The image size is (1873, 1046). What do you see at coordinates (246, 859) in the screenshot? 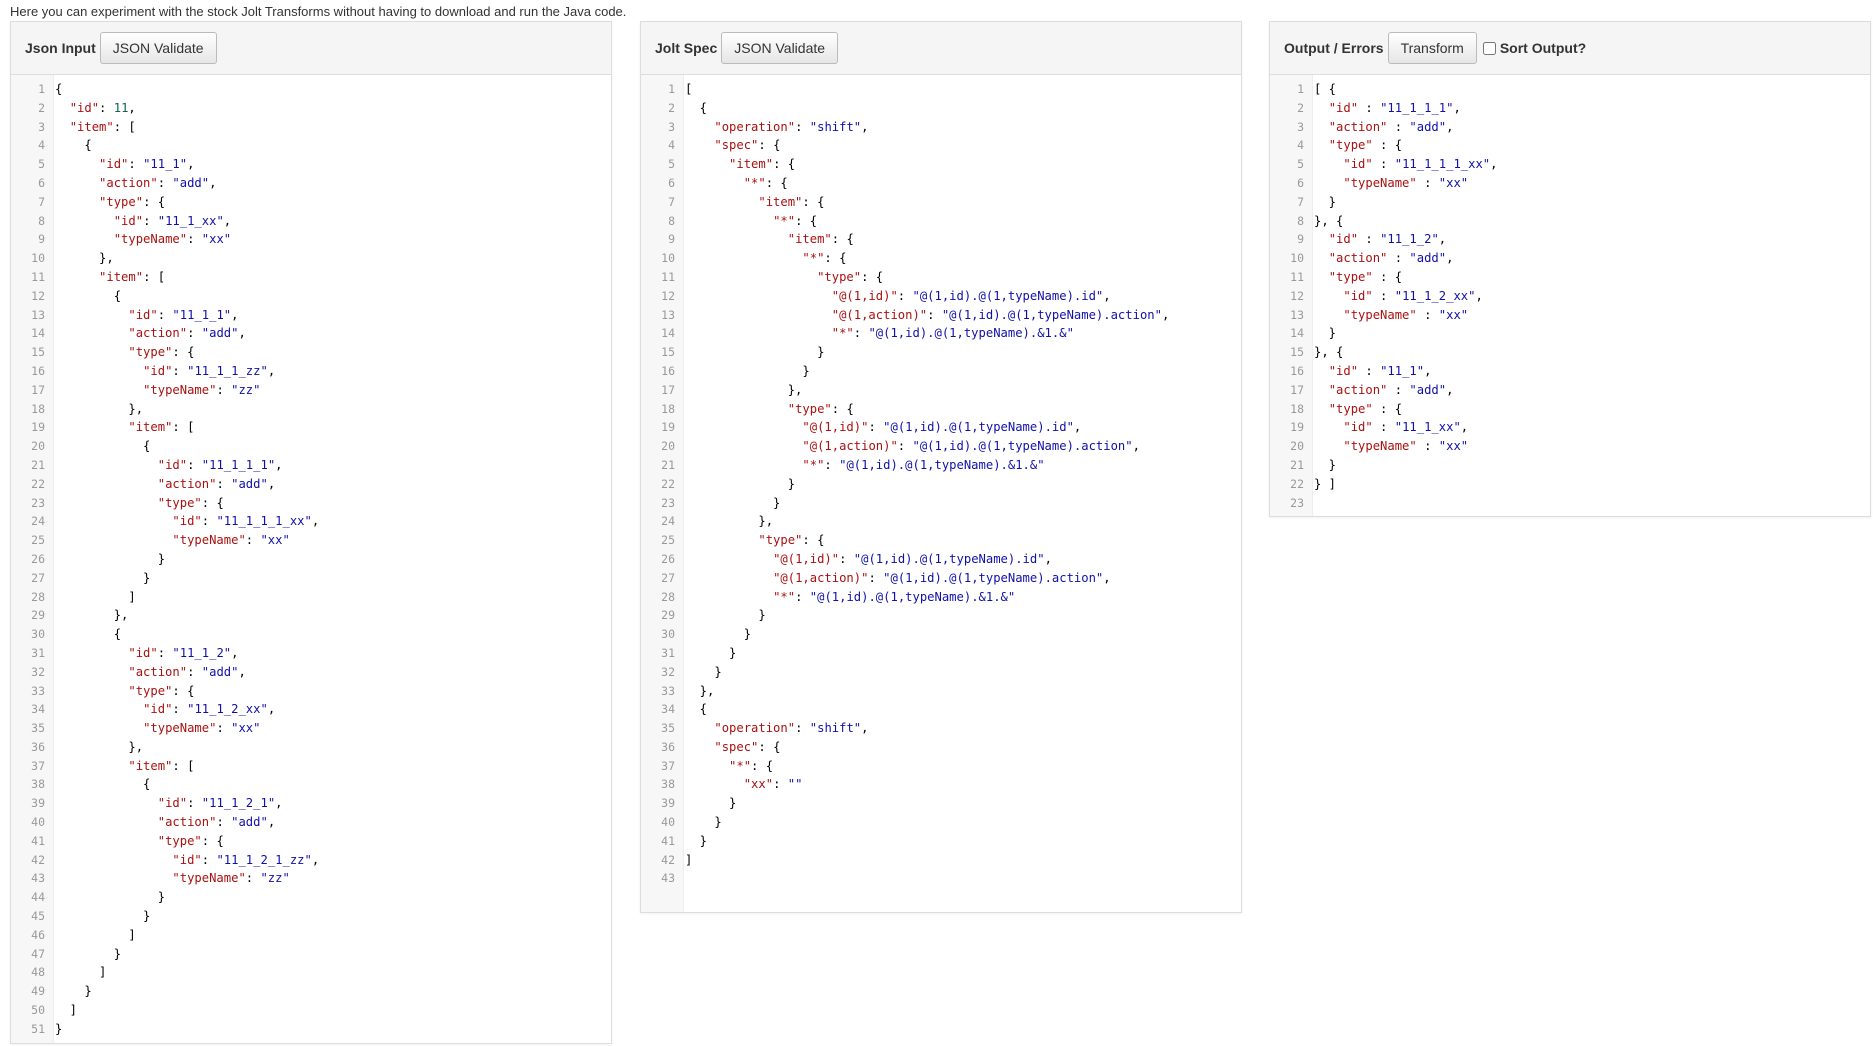
I see `code-text: "id": "11_1_2_1_zz",` at bounding box center [246, 859].